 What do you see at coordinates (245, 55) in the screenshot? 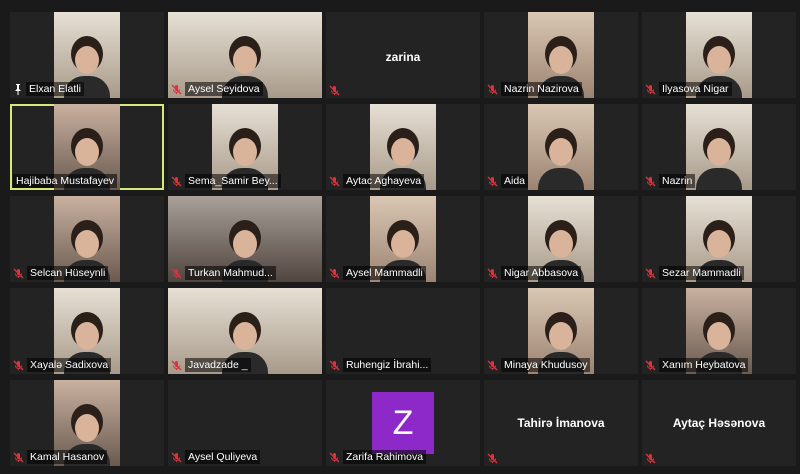
I see `participant-tile: Aysel Seyidova` at bounding box center [245, 55].